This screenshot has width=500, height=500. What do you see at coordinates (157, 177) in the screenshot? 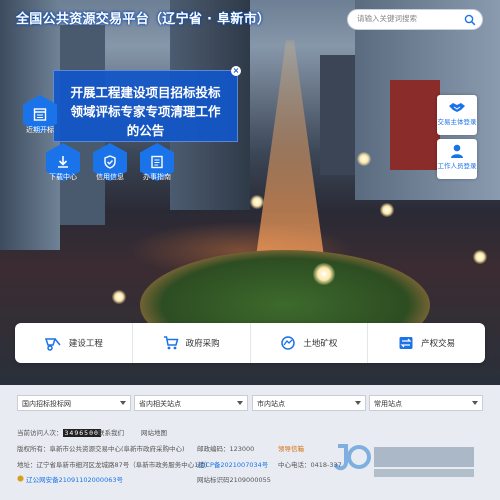
I see `hex-nav-label: 办事指南` at bounding box center [157, 177].